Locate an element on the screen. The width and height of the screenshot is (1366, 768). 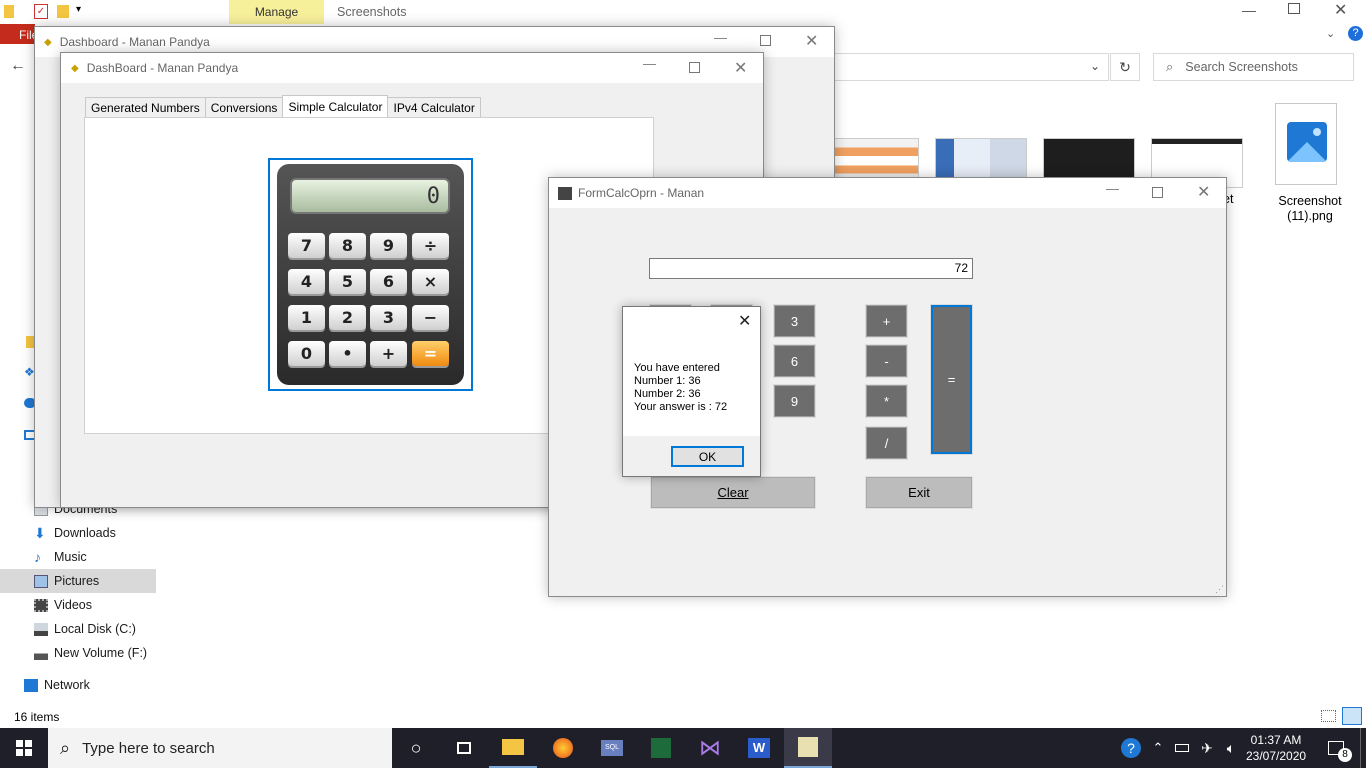
result-textbox: 72 is located at coordinates (811, 268).